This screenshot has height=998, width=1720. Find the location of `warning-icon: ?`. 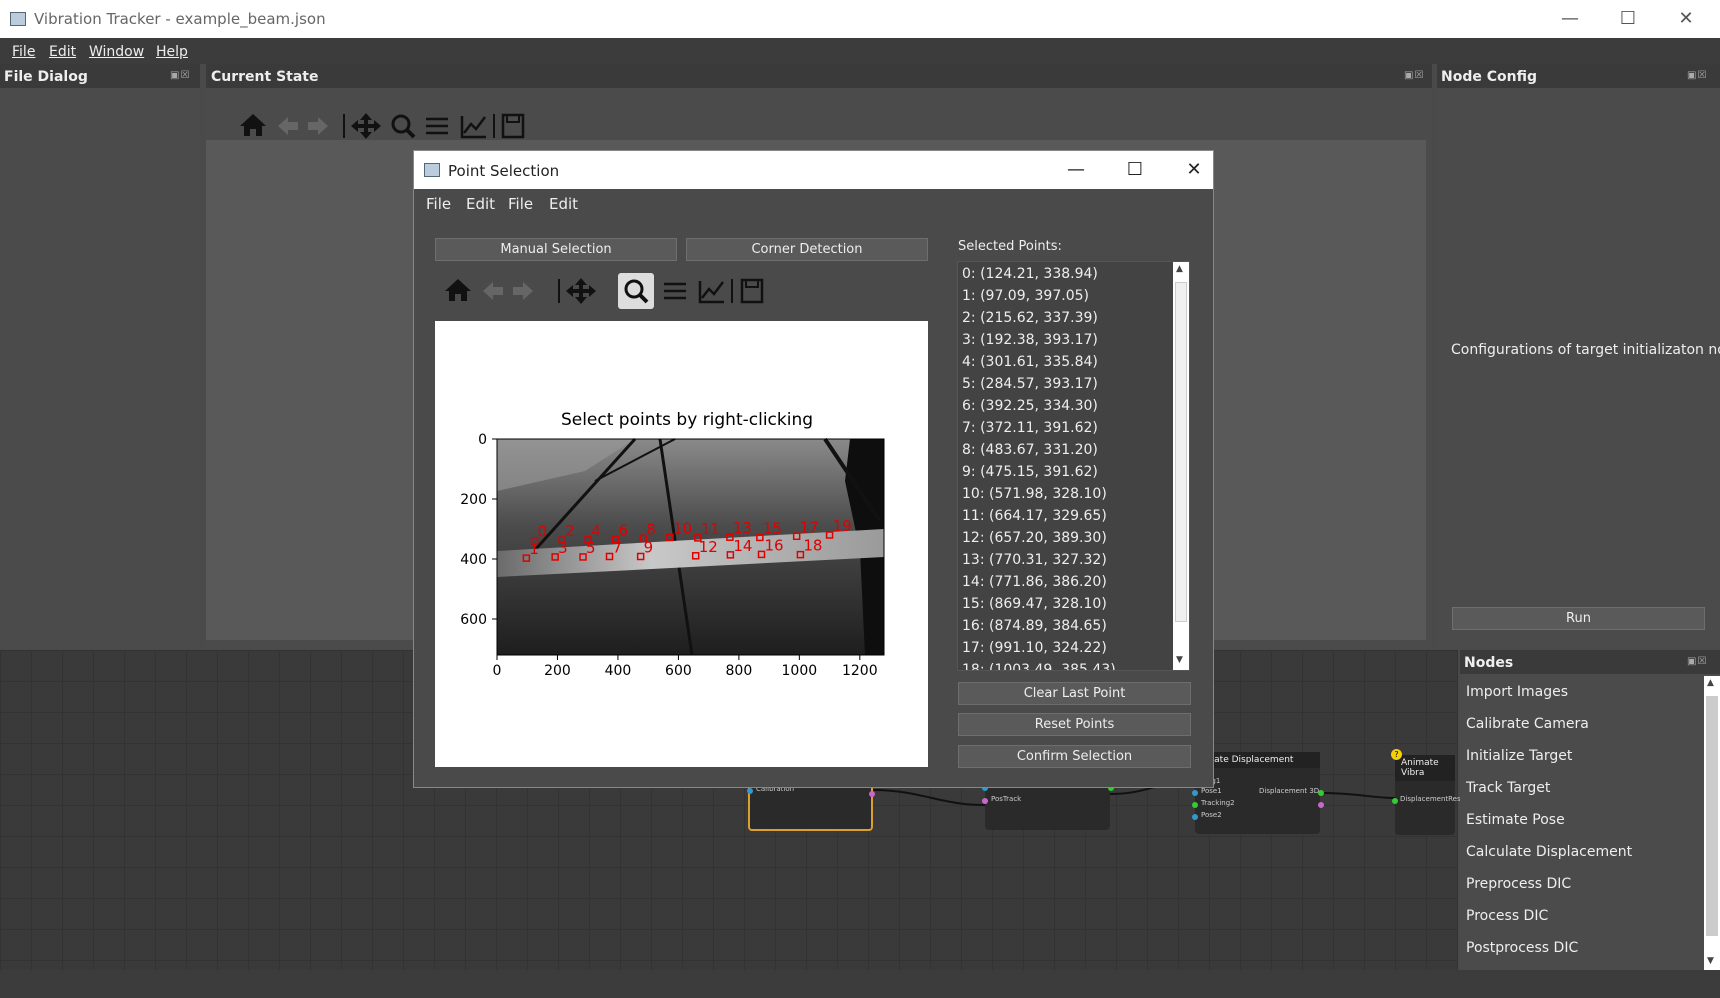

warning-icon: ? is located at coordinates (1396, 754).